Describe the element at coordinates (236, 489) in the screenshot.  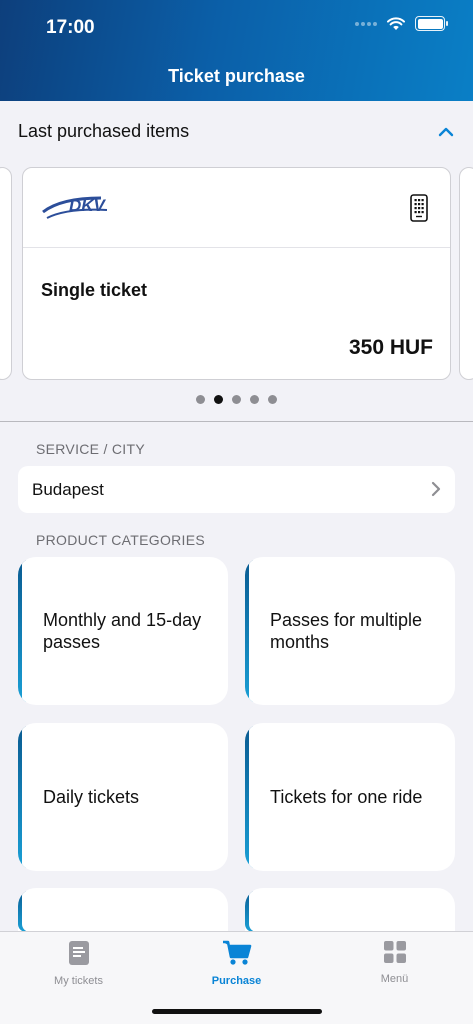
I see `city-selector: Budapest` at that location.